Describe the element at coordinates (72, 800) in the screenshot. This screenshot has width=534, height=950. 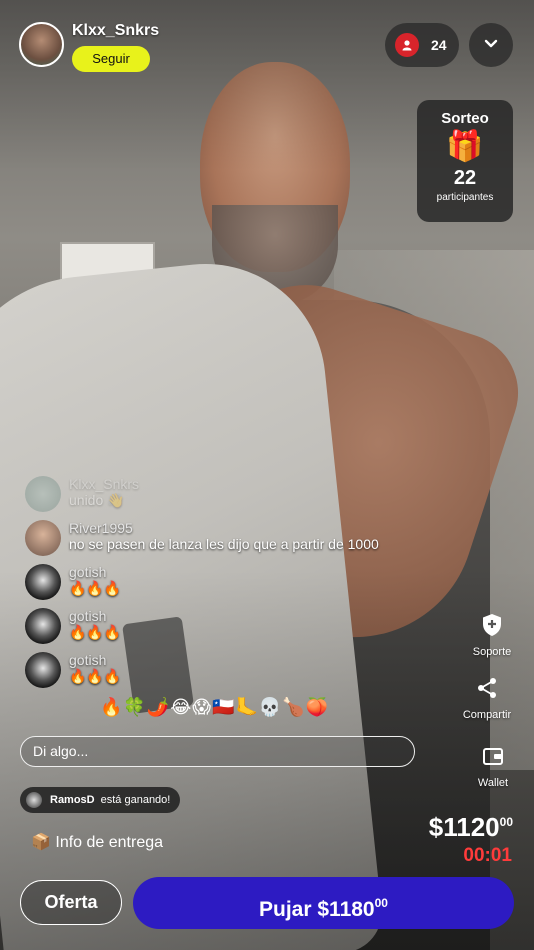
I see `winner-name: RamosD` at that location.